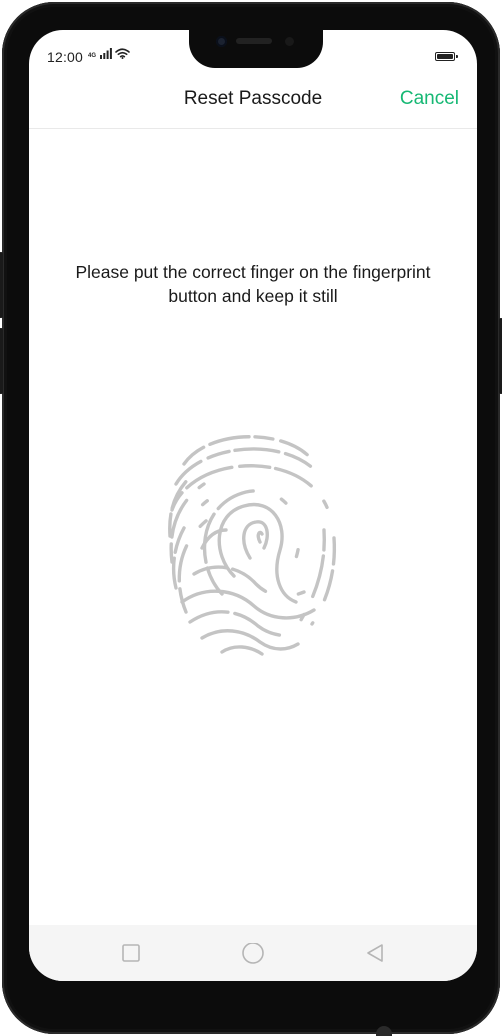  Describe the element at coordinates (1, 361) in the screenshot. I see `volume-down-button` at that location.